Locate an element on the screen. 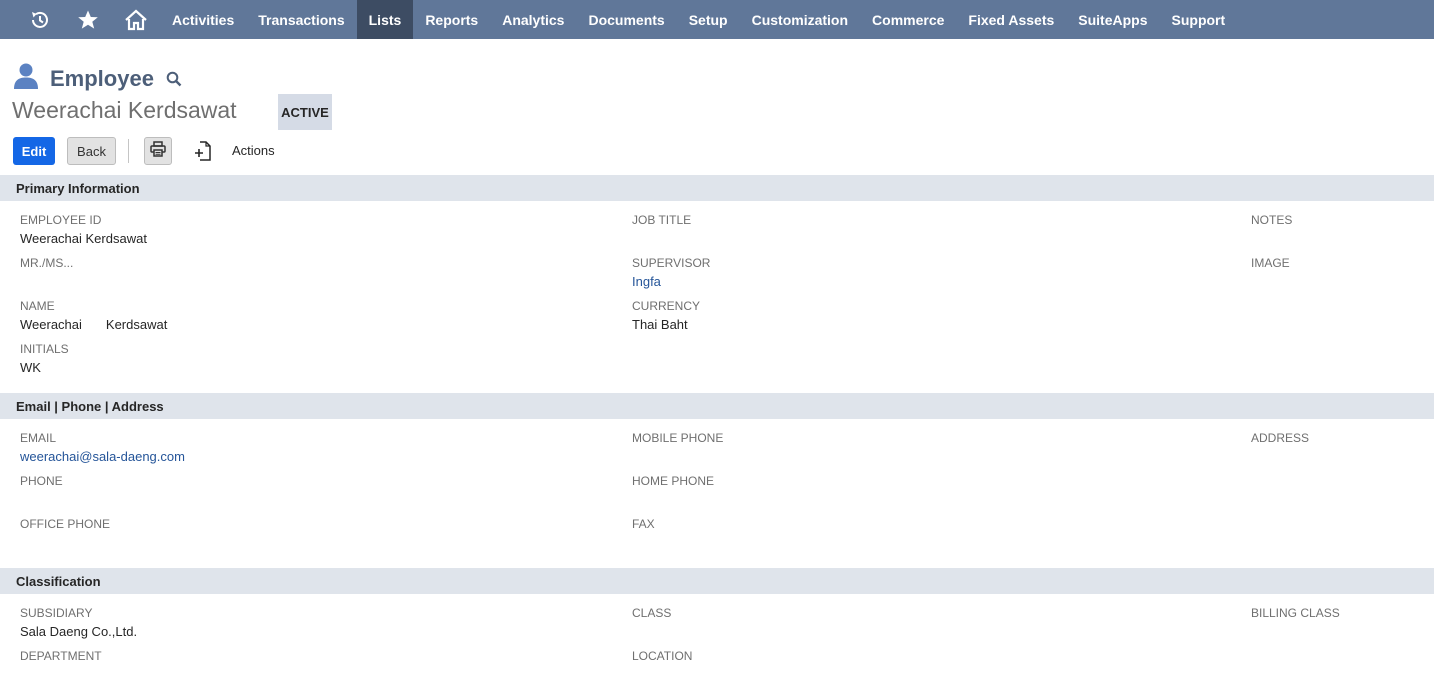 This screenshot has width=1434, height=695. email-link: weerachai@sala-daeng.com is located at coordinates (102, 457).